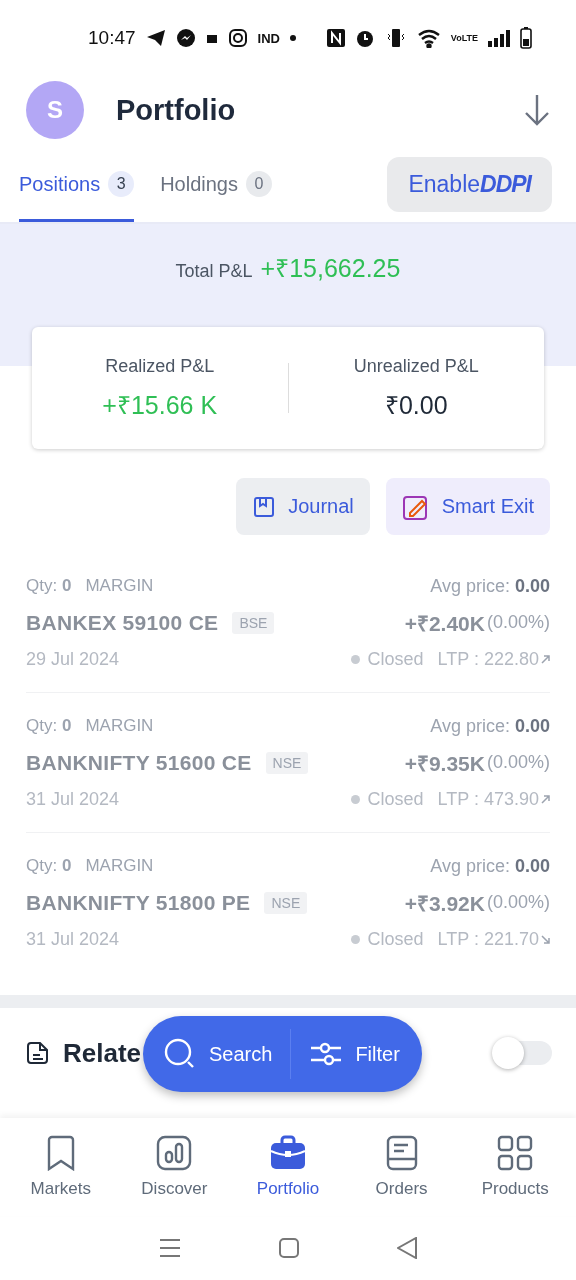 Image resolution: width=576 pixels, height=1280 pixels. I want to click on dot-icon, so click(292, 38).